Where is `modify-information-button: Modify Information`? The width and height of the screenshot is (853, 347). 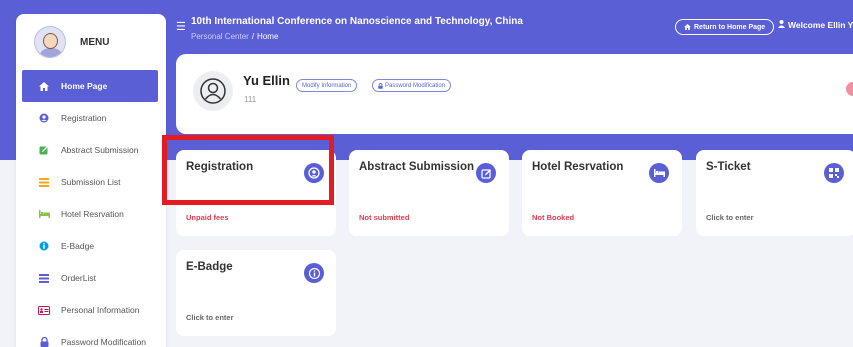 modify-information-button: Modify Information is located at coordinates (327, 85).